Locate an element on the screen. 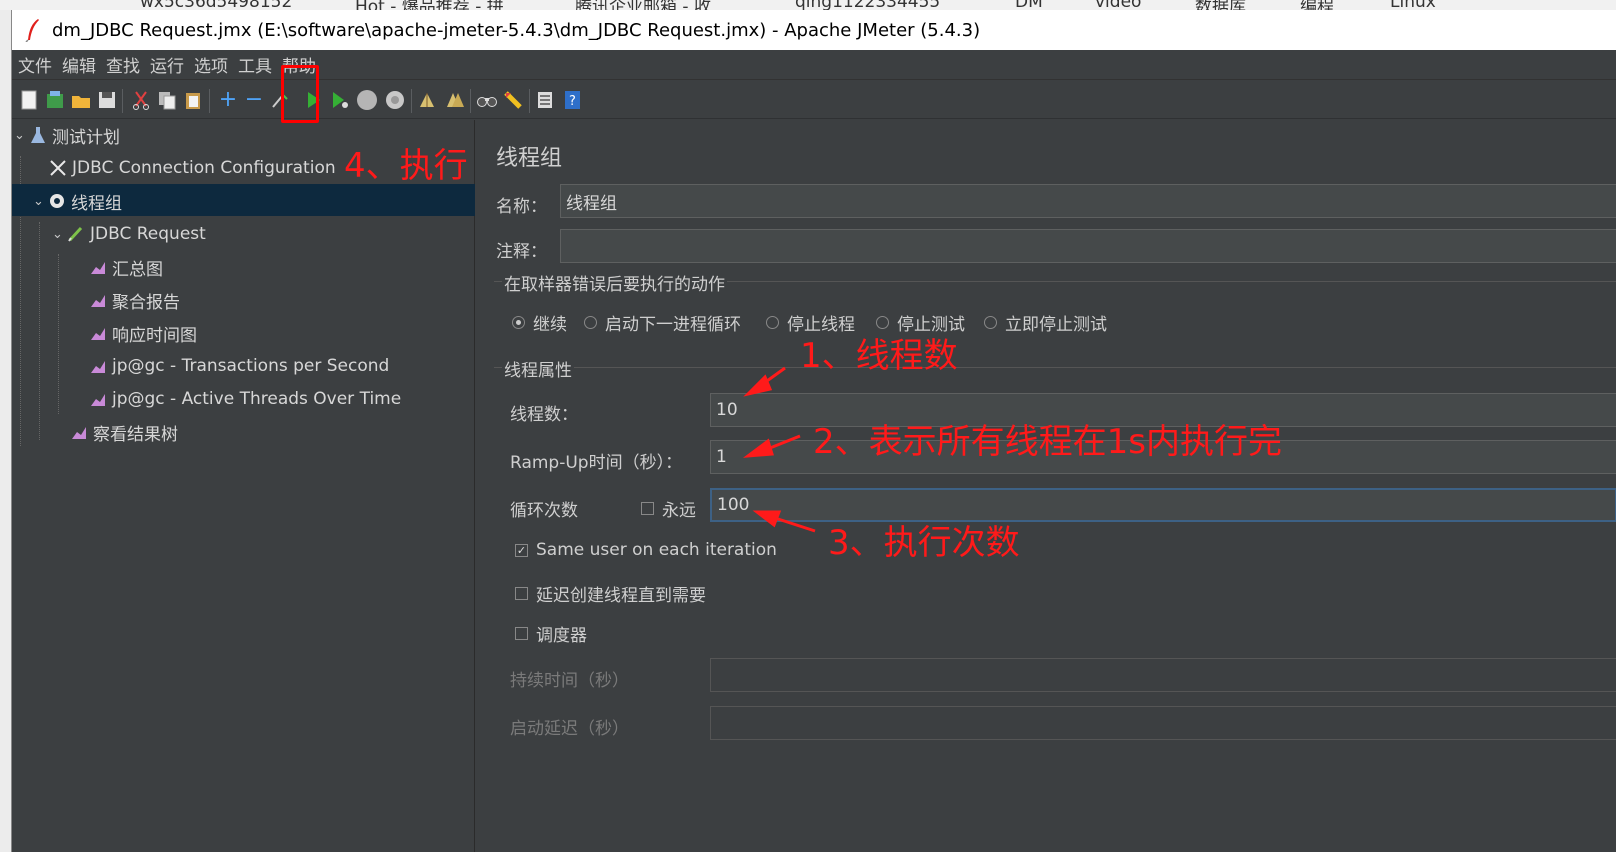 The image size is (1616, 852). menu-run: 运行 is located at coordinates (167, 64).